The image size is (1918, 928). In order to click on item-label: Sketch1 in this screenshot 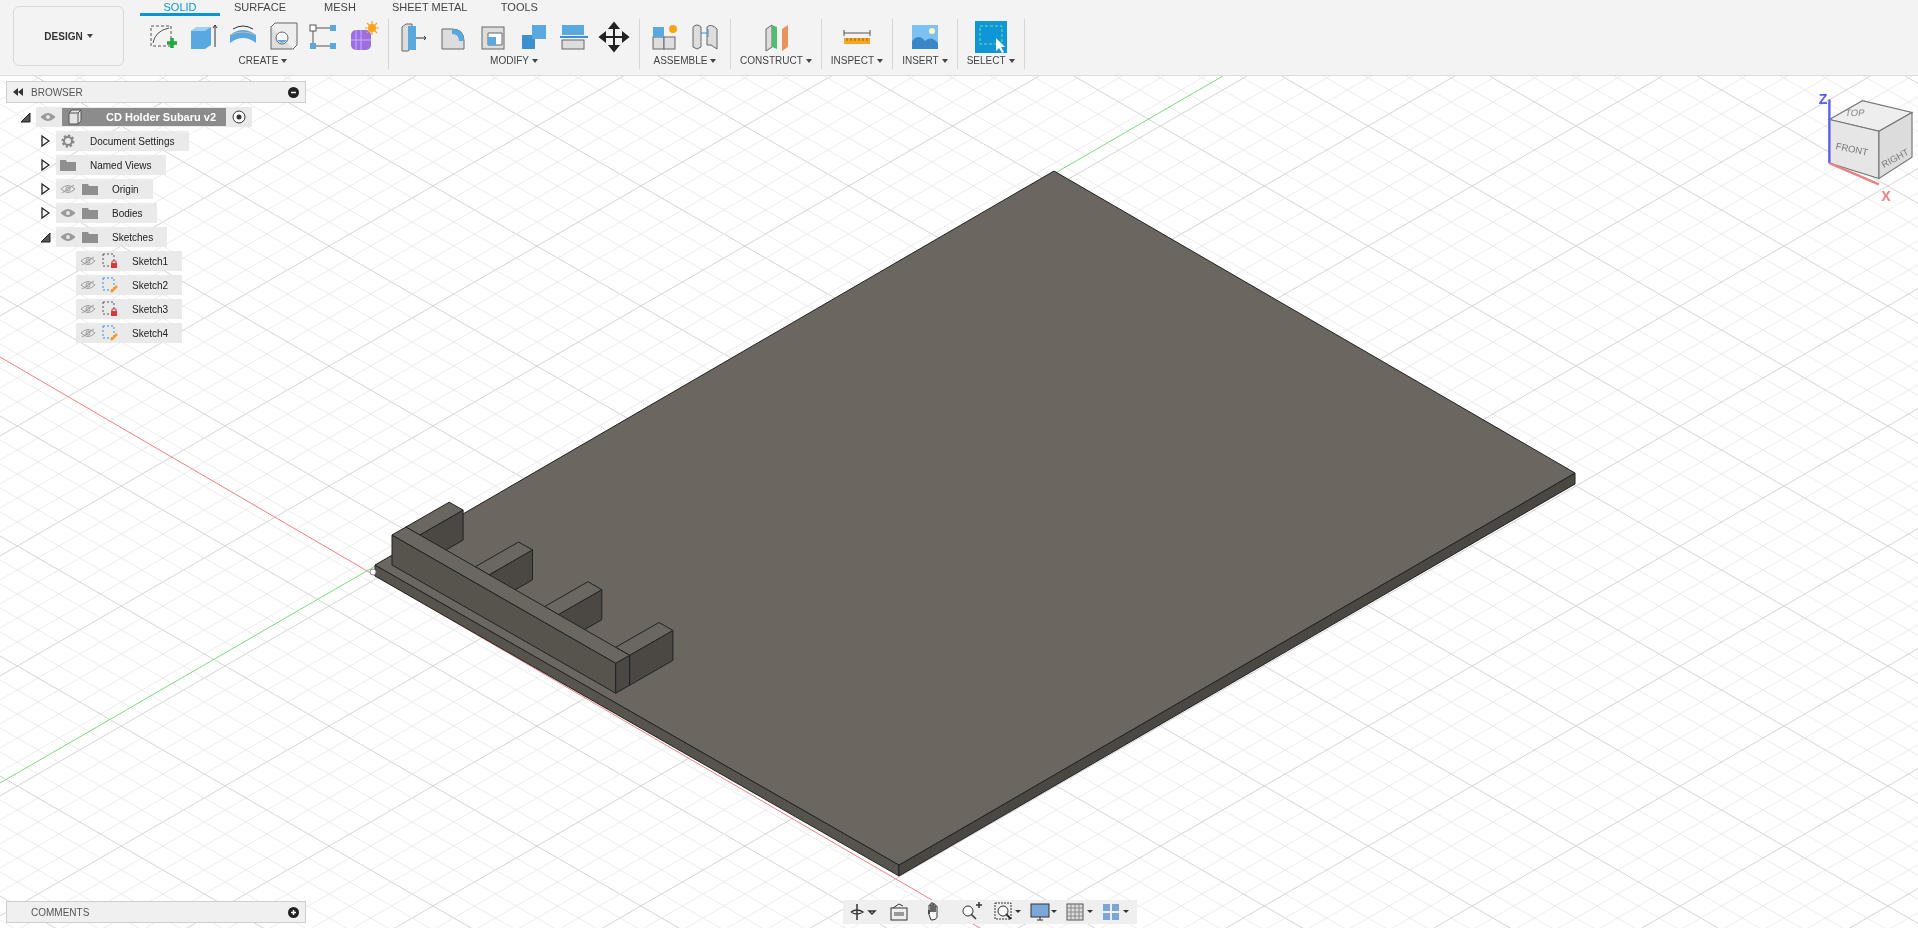, I will do `click(150, 261)`.